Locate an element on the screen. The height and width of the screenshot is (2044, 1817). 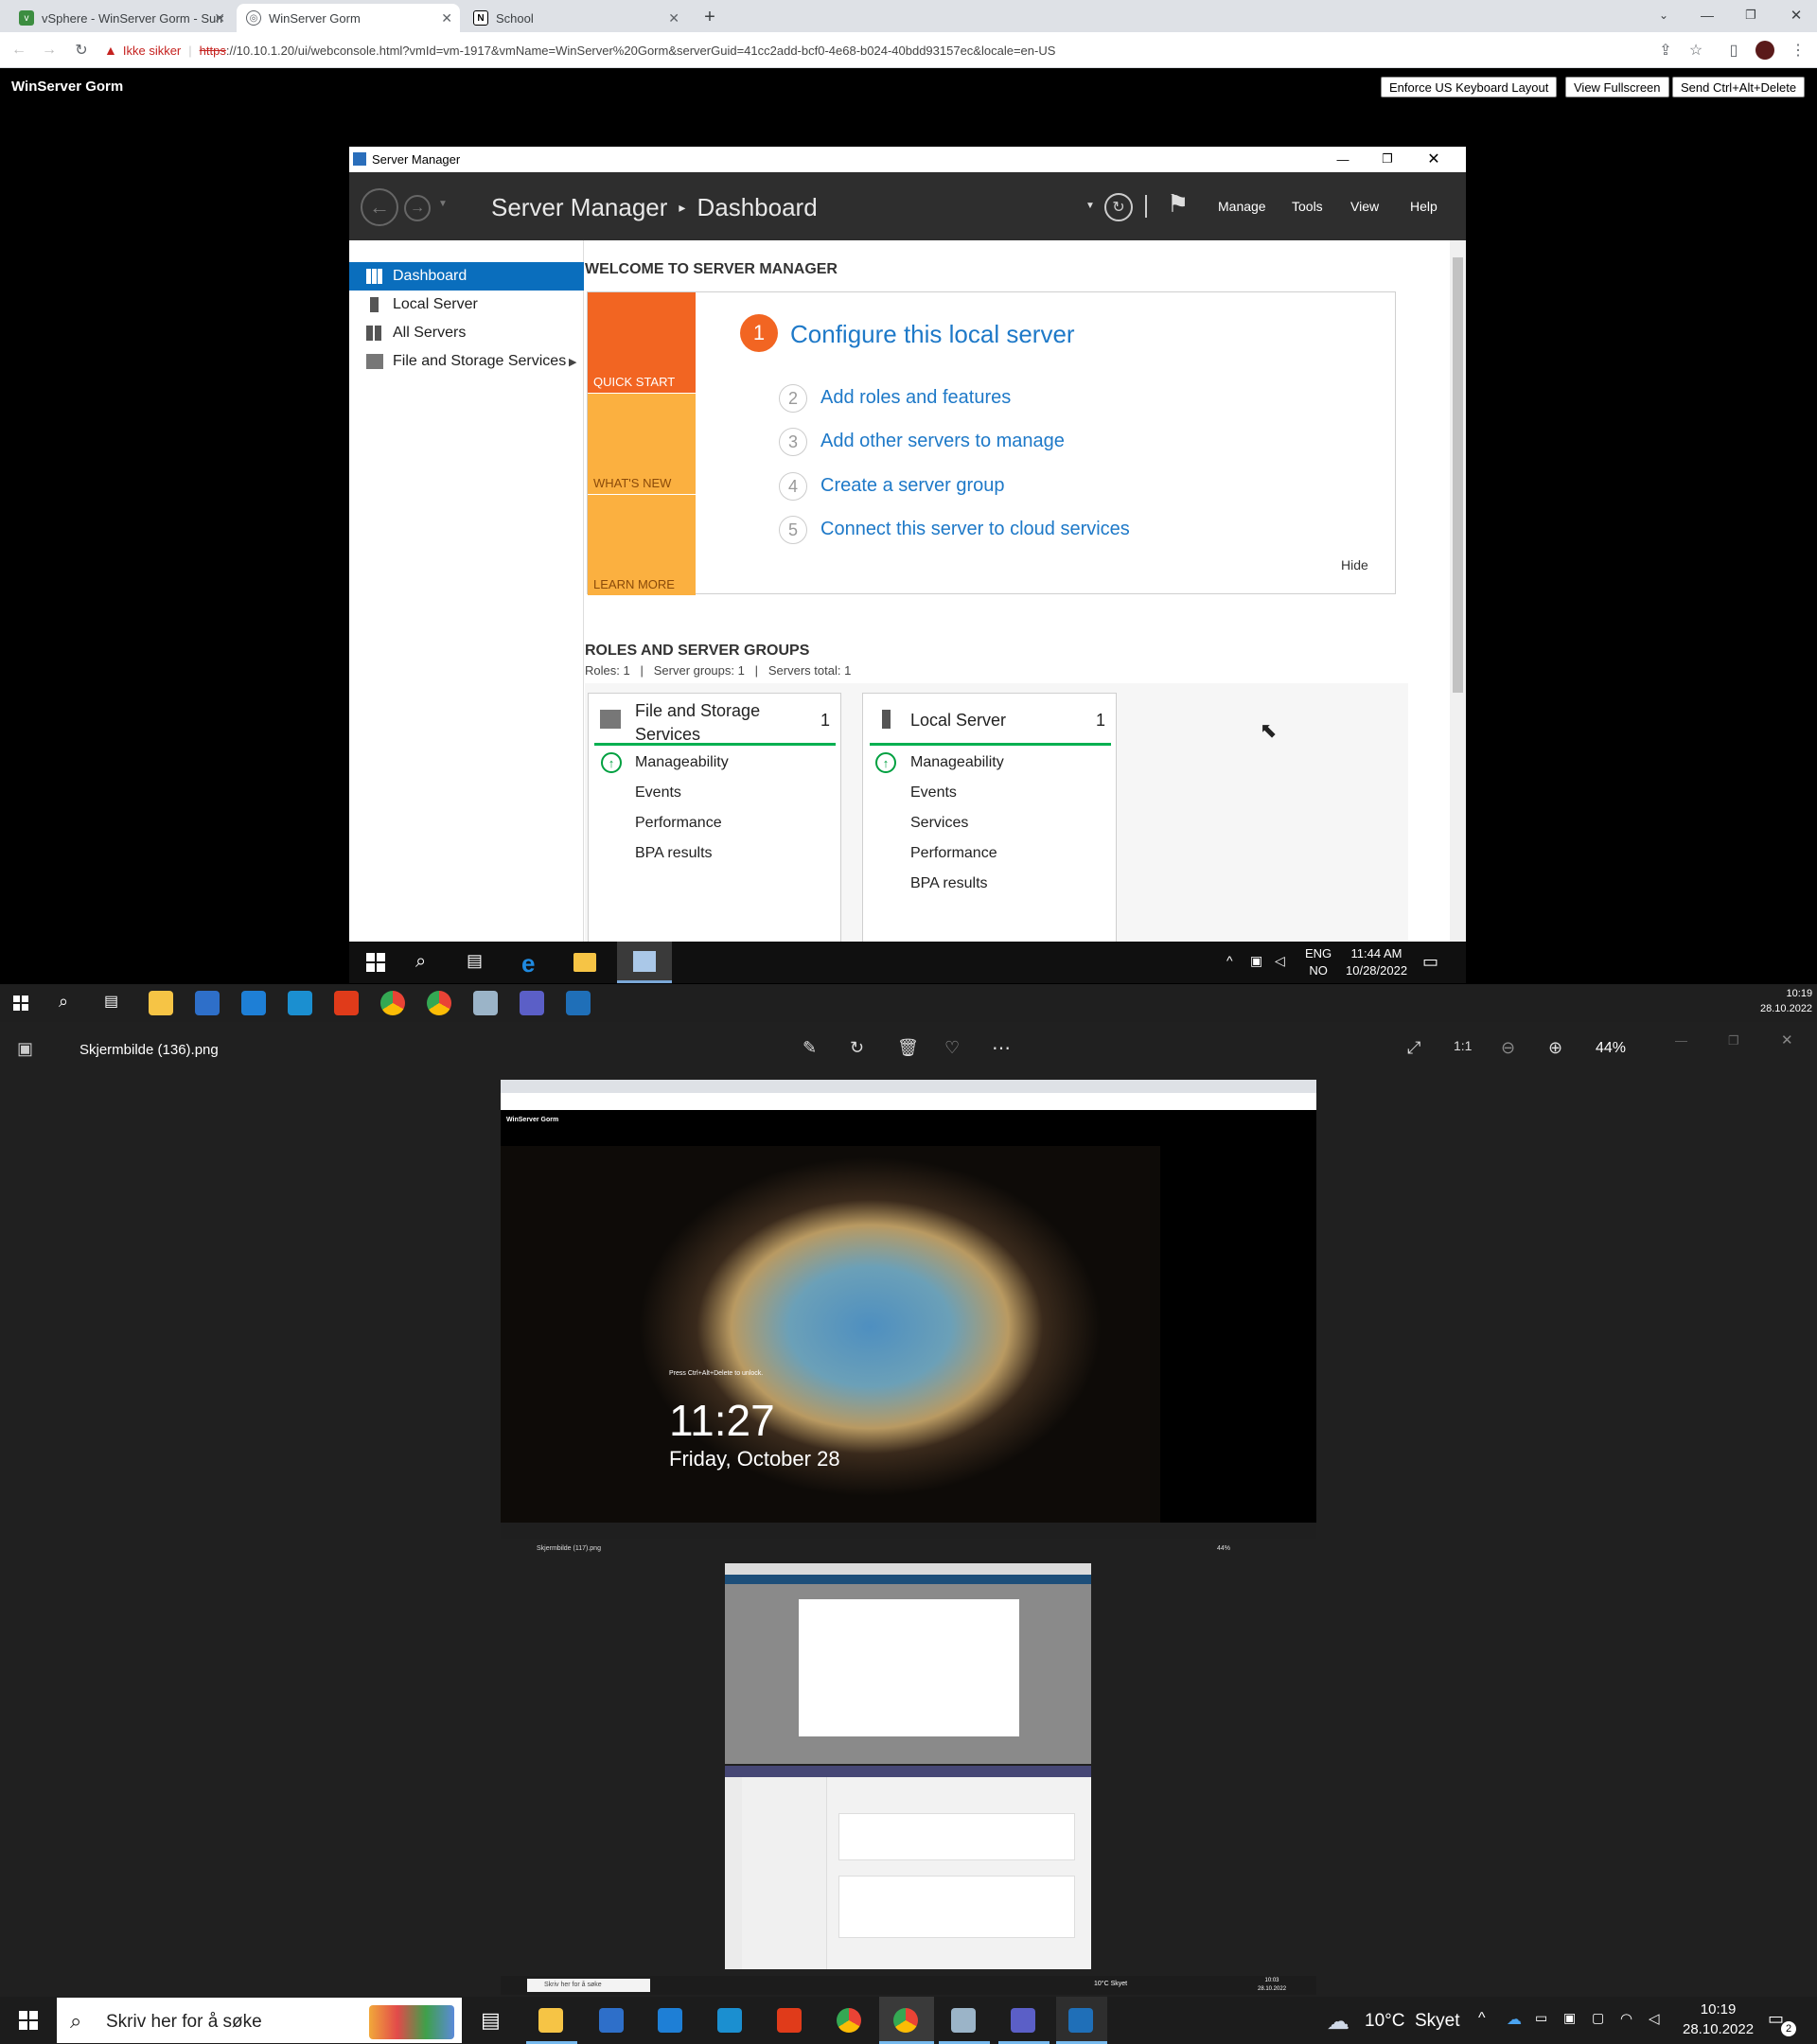
scrollbar is located at coordinates (1458, 591).